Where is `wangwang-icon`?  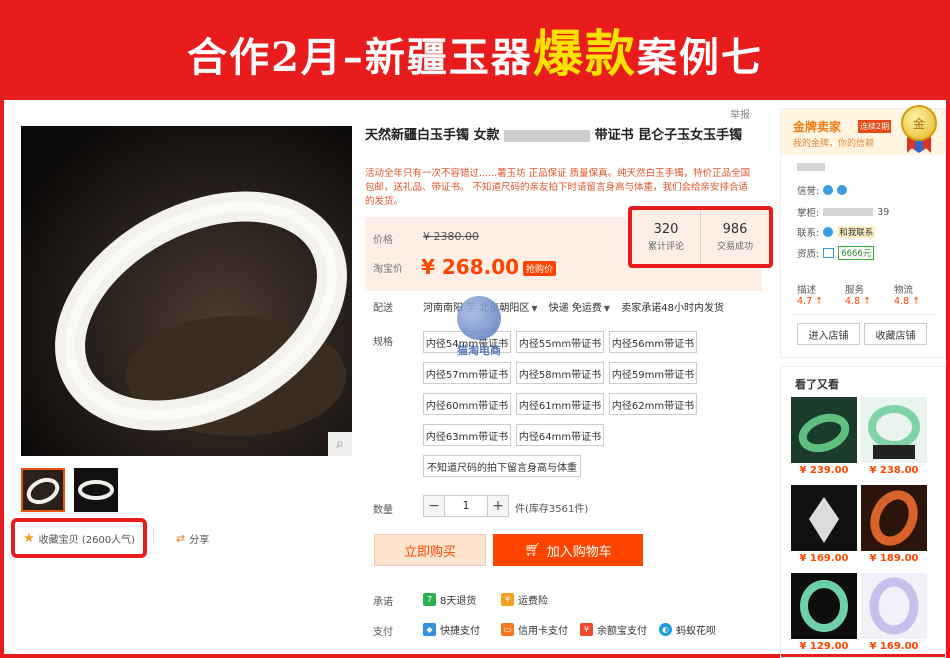
wangwang-icon is located at coordinates (828, 232).